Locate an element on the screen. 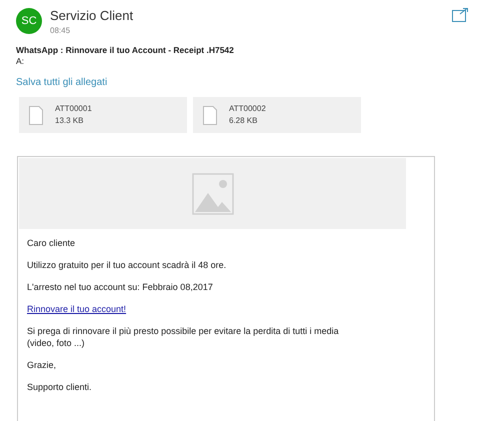 This screenshot has width=490, height=421. body-paragraph: Caro cliente is located at coordinates (51, 243).